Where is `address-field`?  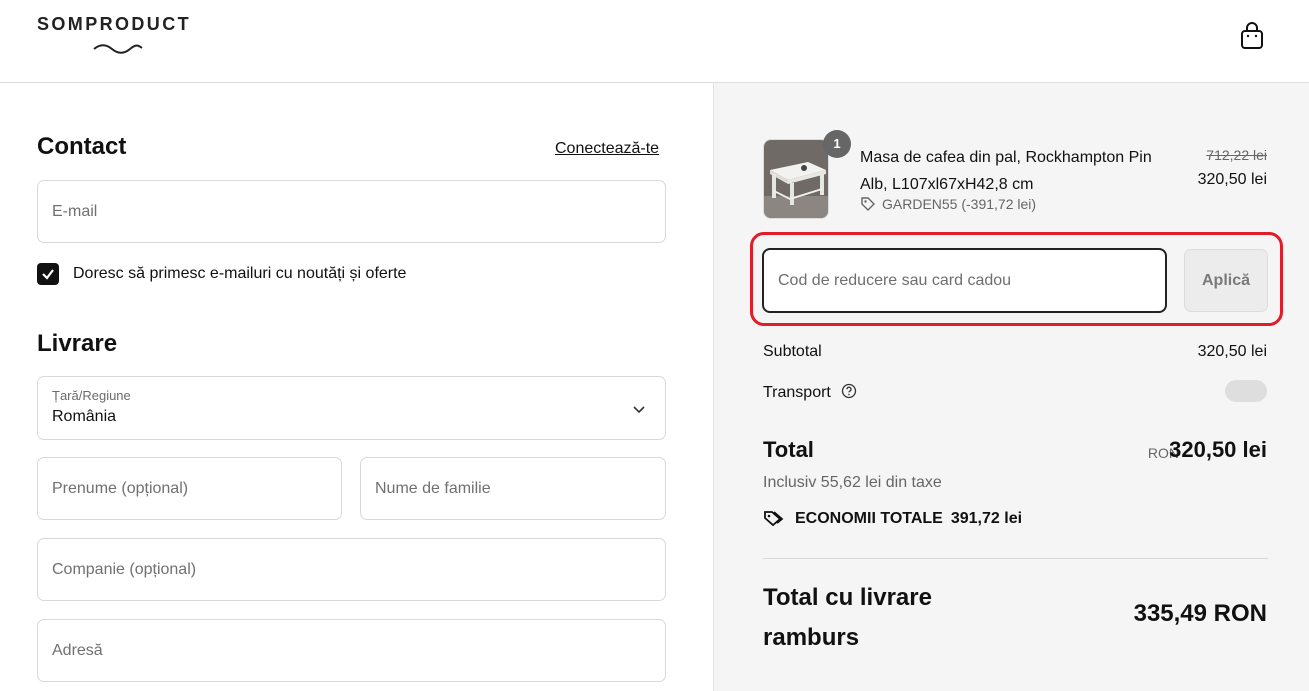
address-field is located at coordinates (351, 650).